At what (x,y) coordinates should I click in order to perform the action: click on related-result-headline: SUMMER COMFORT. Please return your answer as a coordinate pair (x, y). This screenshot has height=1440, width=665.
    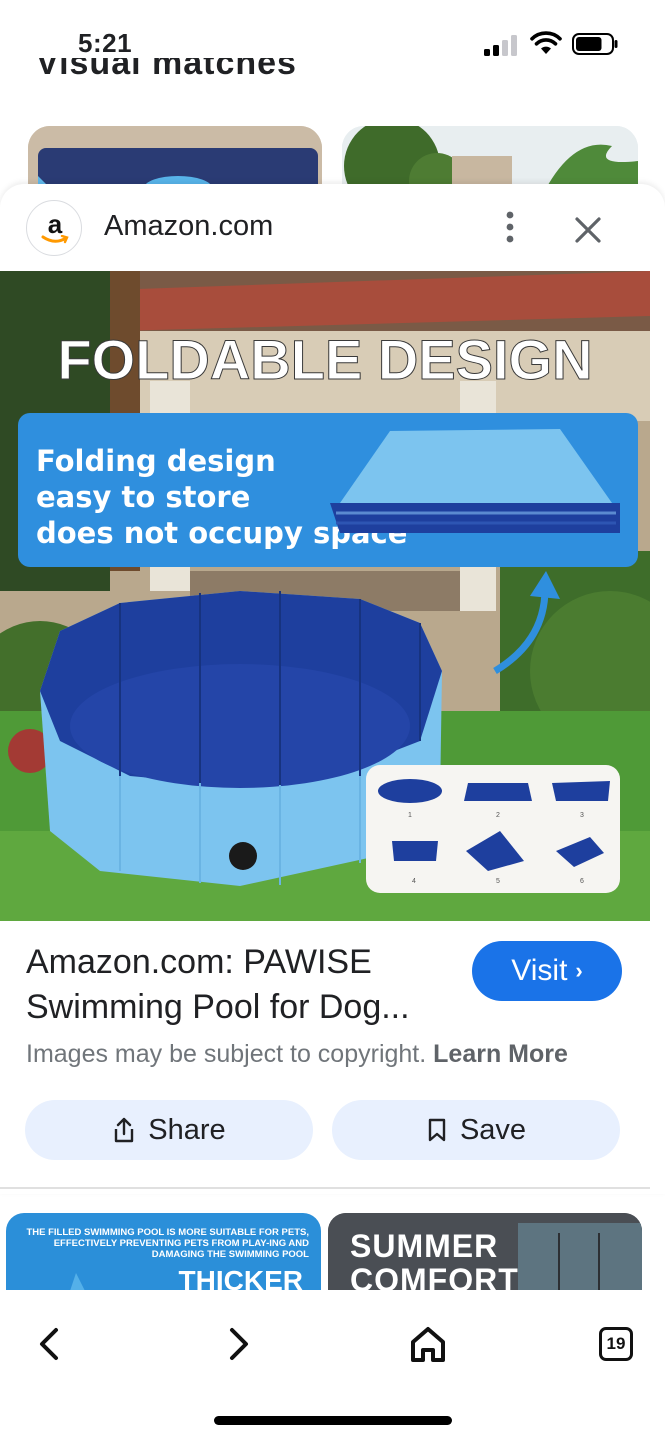
    Looking at the image, I should click on (434, 1260).